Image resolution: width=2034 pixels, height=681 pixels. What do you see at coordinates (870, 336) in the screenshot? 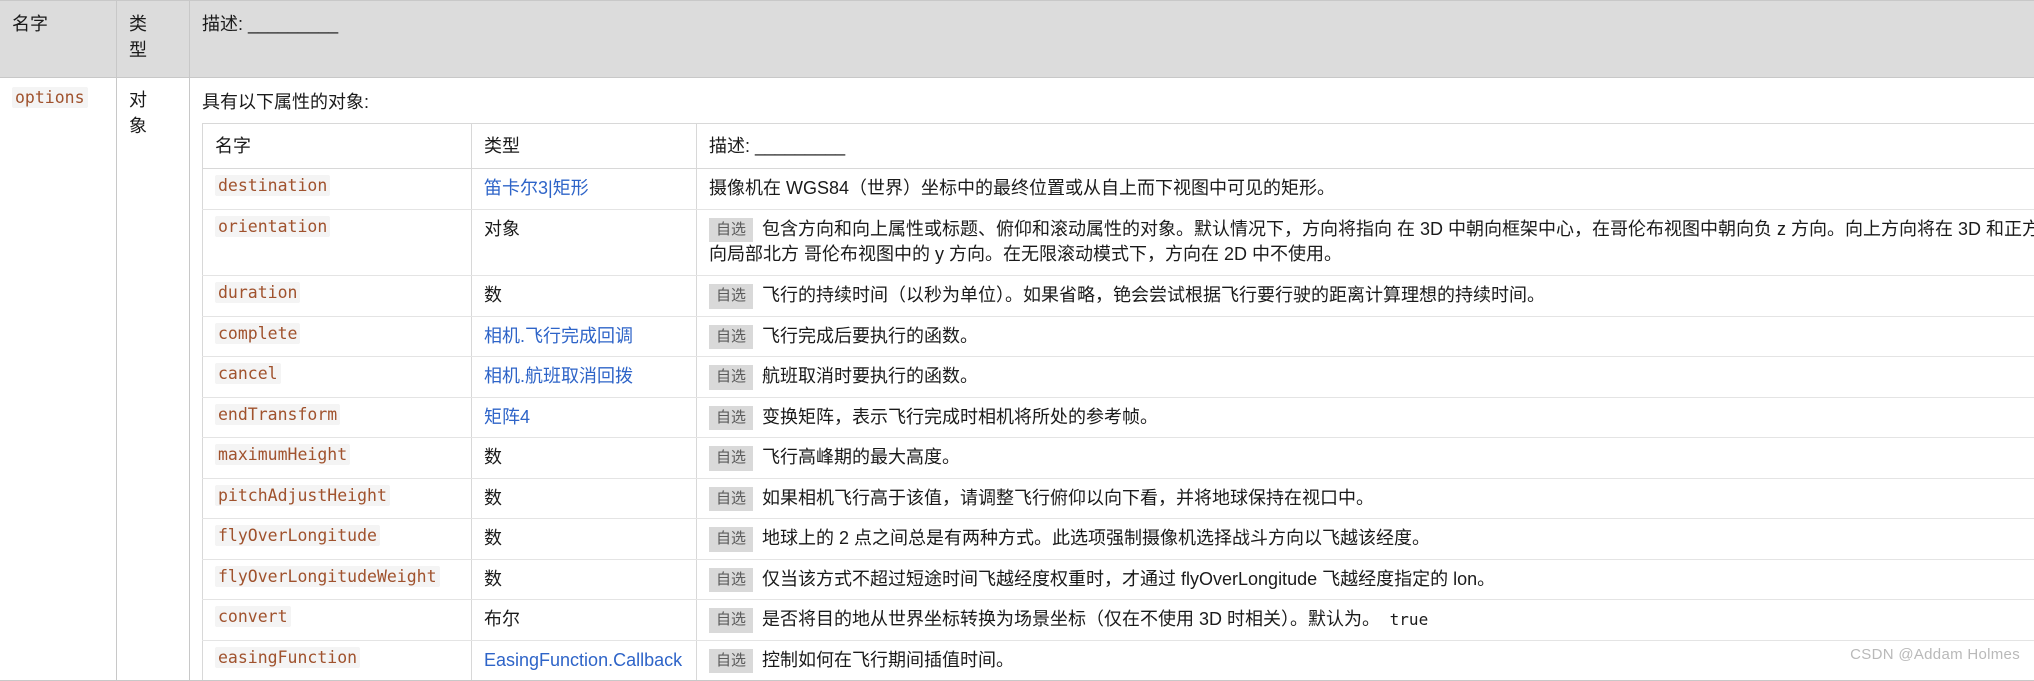
I see `property-description: 飞行完成后要执行的函数。` at bounding box center [870, 336].